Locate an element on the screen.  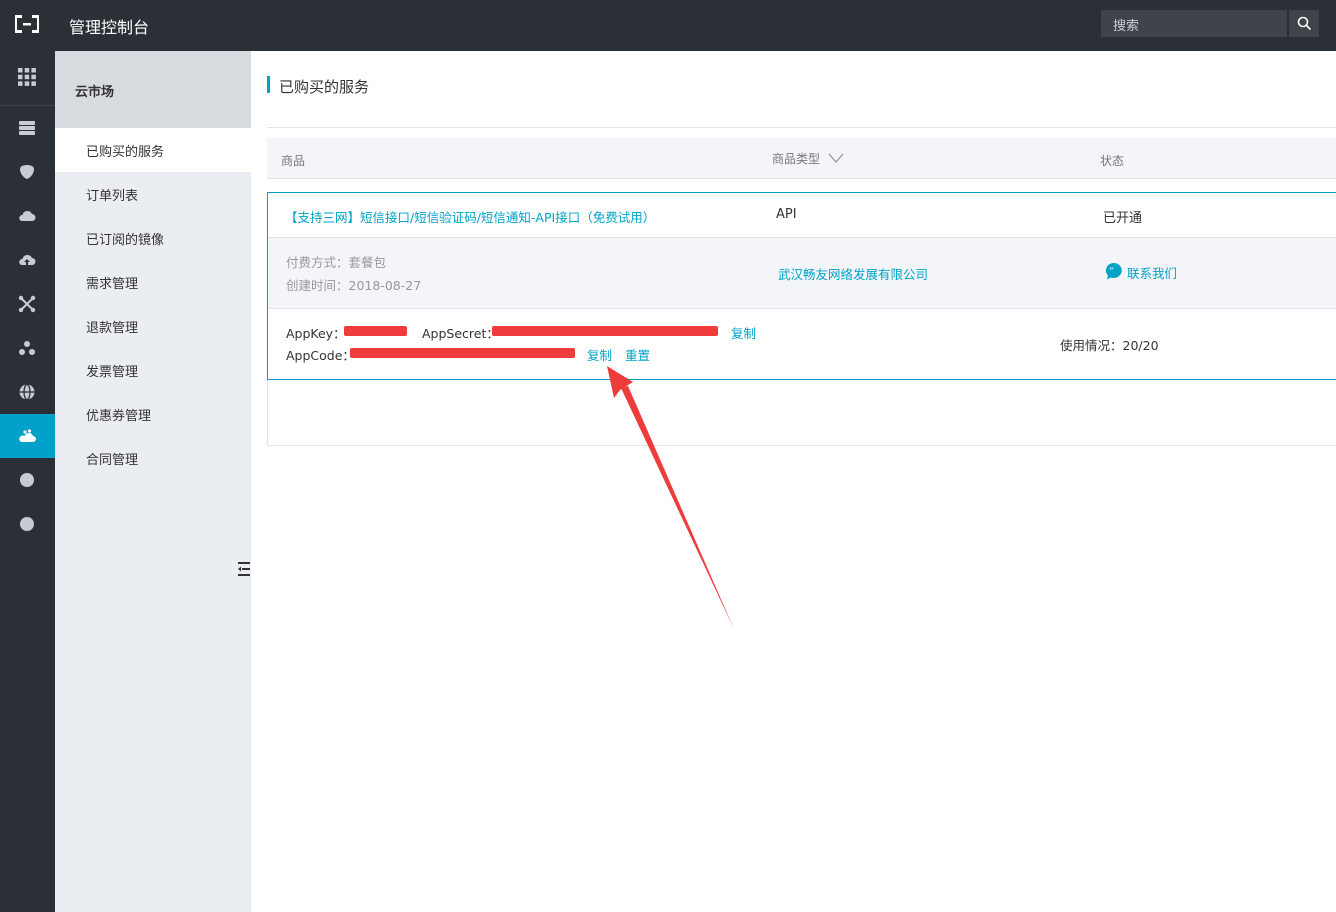
app-title: 管理控制台 is located at coordinates (109, 26).